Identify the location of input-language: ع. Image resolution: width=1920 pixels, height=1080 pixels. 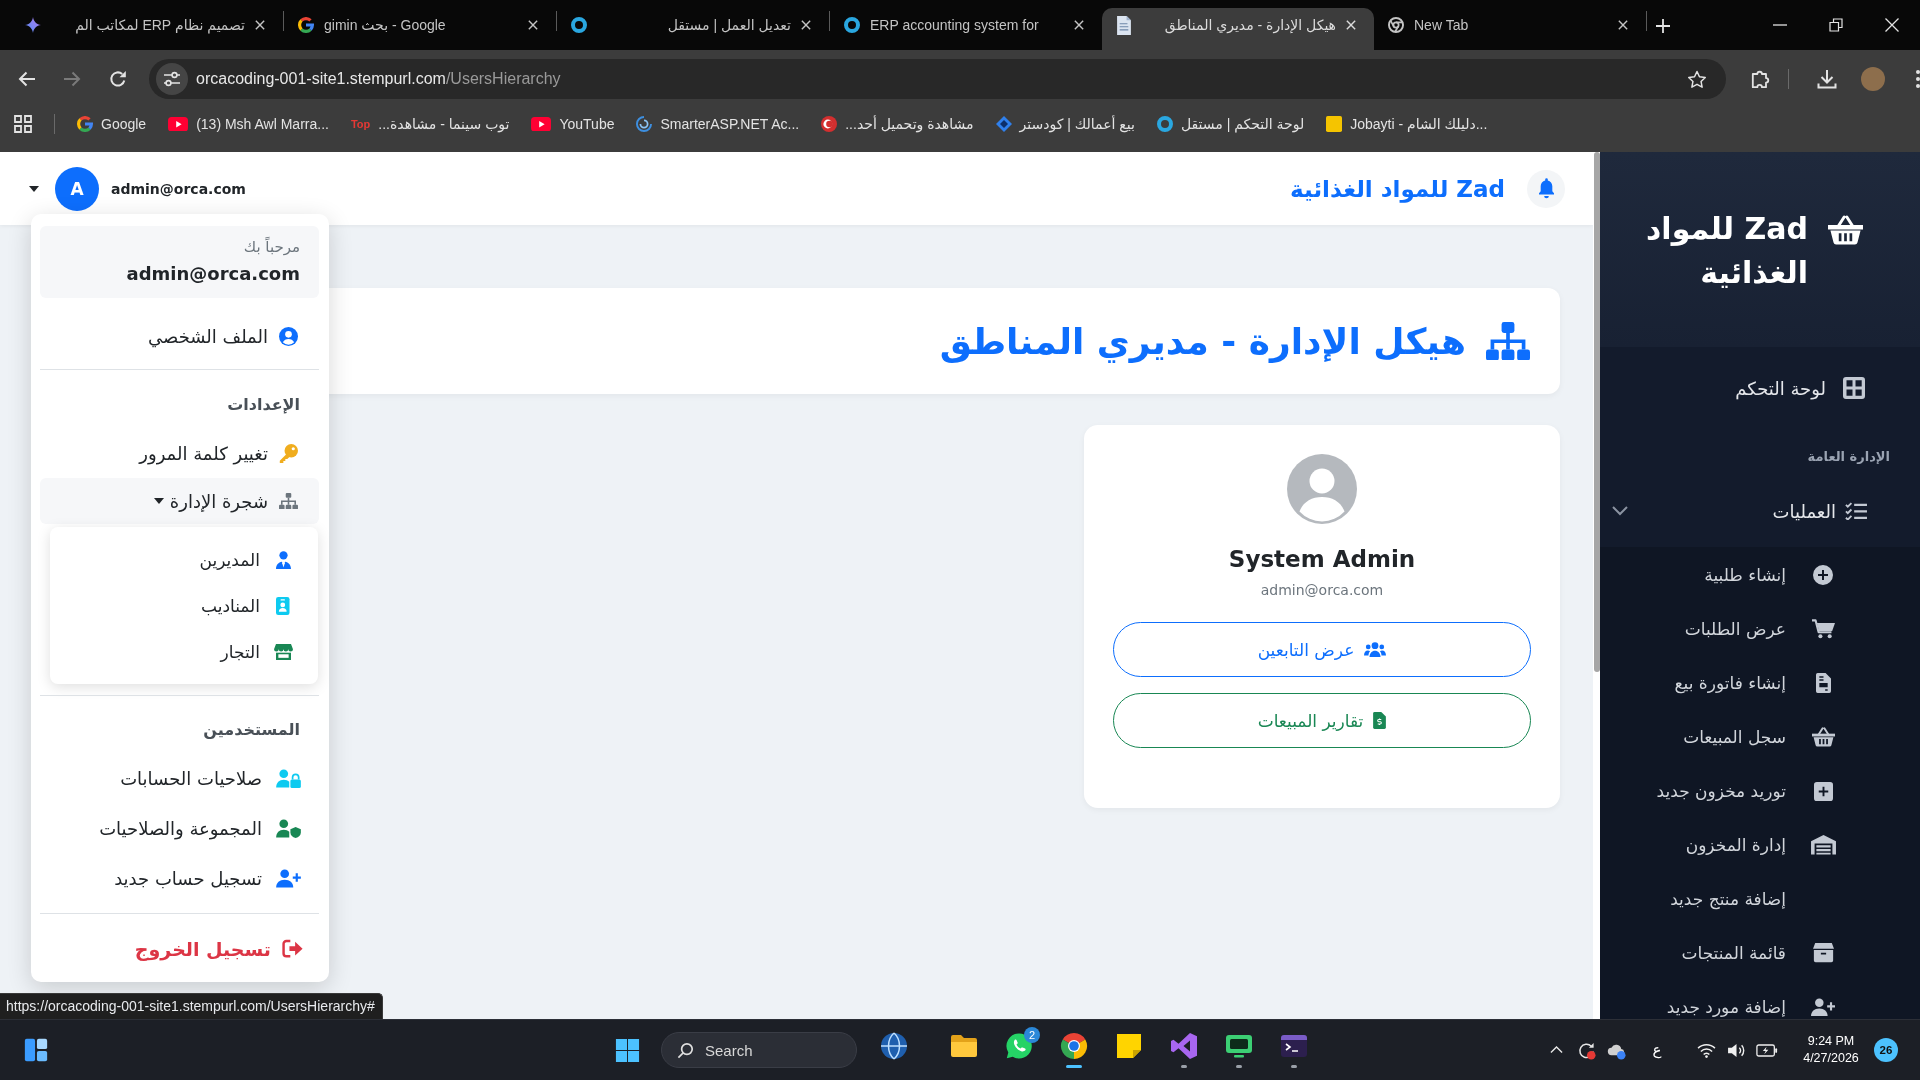
(1657, 1050).